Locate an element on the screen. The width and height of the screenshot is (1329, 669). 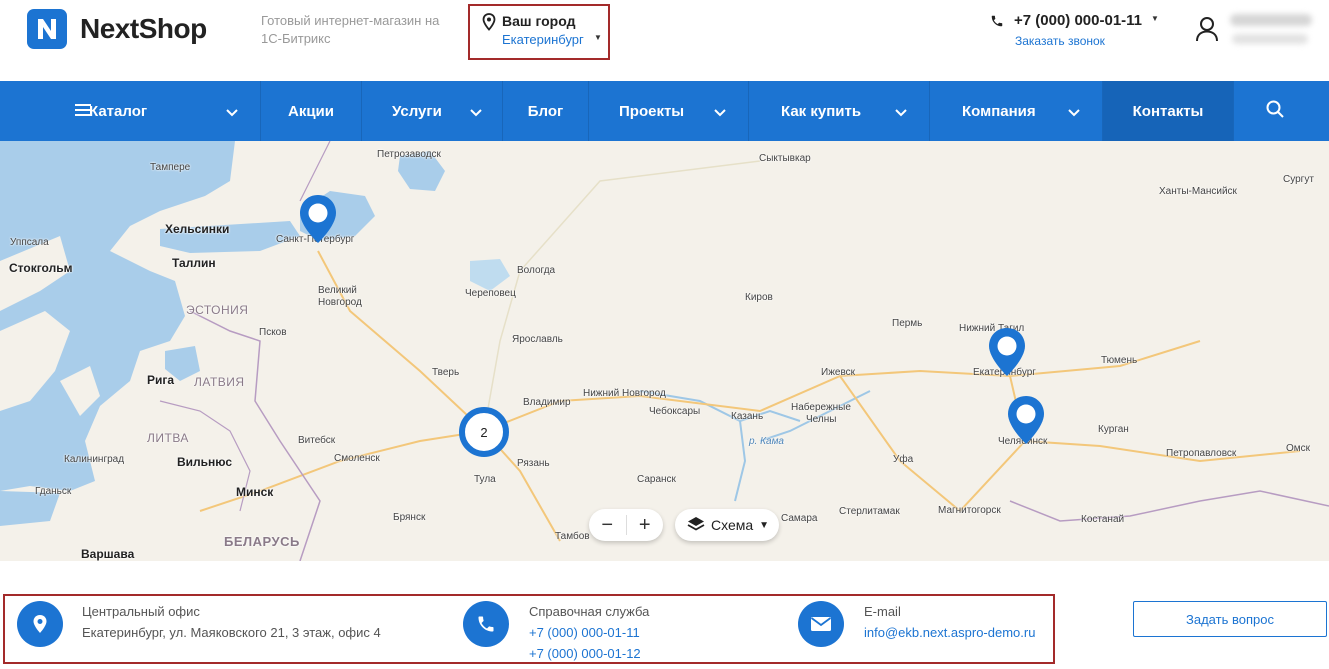
nav-label: Акции is located at coordinates (310, 111).